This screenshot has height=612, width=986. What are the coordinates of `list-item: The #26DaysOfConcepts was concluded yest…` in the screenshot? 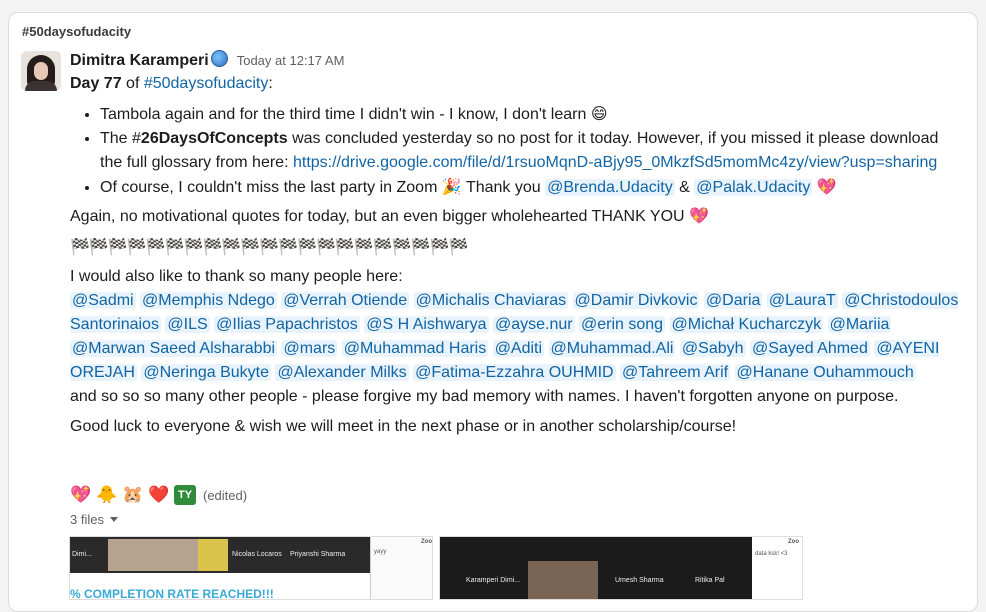 It's located at (530, 151).